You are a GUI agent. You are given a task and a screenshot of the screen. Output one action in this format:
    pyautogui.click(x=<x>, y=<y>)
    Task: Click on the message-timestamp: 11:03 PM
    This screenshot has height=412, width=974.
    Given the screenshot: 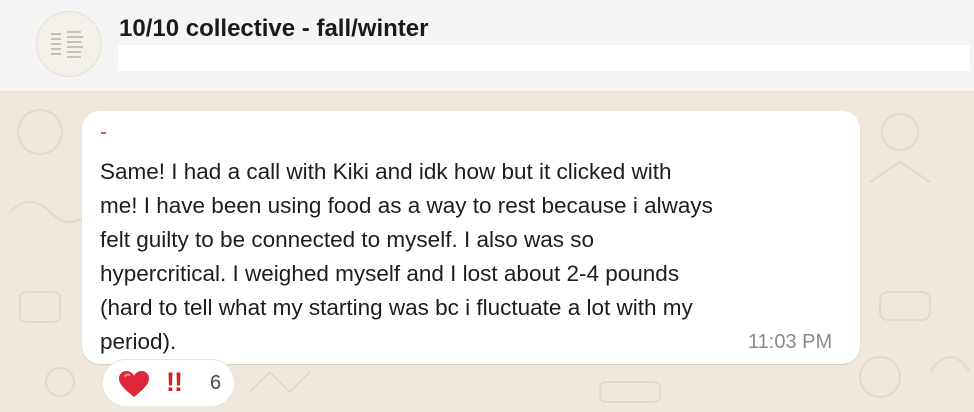 What is the action you would take?
    pyautogui.click(x=790, y=342)
    